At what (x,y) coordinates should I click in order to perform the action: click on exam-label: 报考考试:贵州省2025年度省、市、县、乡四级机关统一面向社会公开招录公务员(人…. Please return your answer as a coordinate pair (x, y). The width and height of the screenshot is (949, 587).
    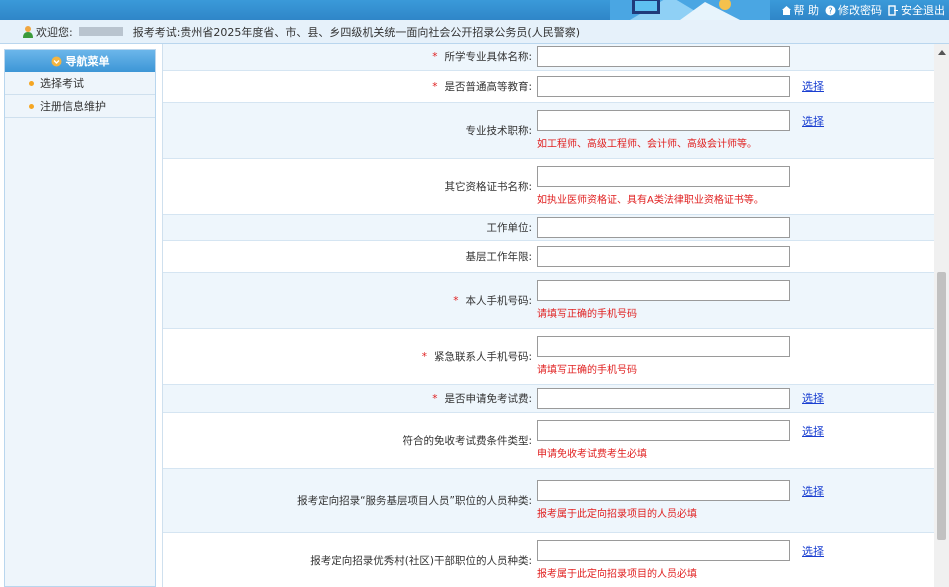
    Looking at the image, I should click on (356, 32).